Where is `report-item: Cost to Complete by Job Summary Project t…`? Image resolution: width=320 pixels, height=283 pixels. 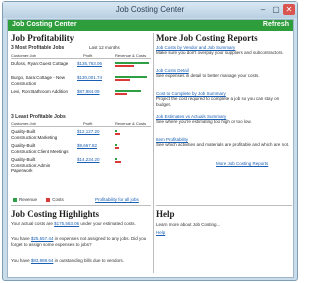 report-item: Cost to Complete by Job Summary Project t… is located at coordinates (224, 99).